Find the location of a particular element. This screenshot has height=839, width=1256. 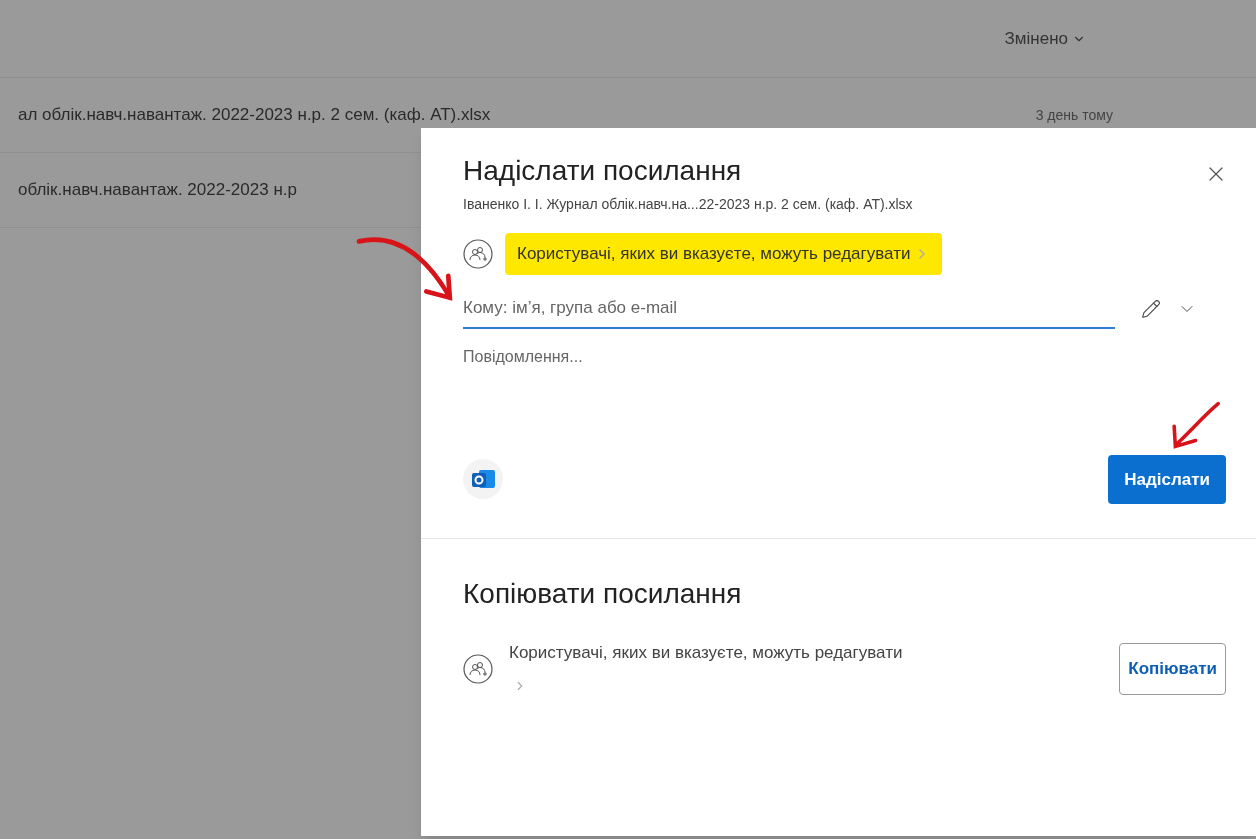

column-header: Змінено is located at coordinates (1045, 38).